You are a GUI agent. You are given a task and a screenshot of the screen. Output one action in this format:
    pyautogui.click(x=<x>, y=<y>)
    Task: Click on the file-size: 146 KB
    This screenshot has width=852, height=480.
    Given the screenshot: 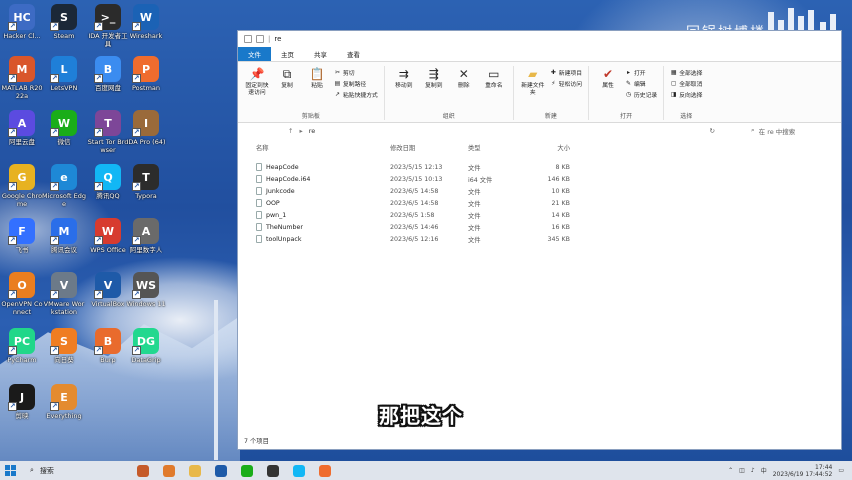 What is the action you would take?
    pyautogui.click(x=558, y=179)
    